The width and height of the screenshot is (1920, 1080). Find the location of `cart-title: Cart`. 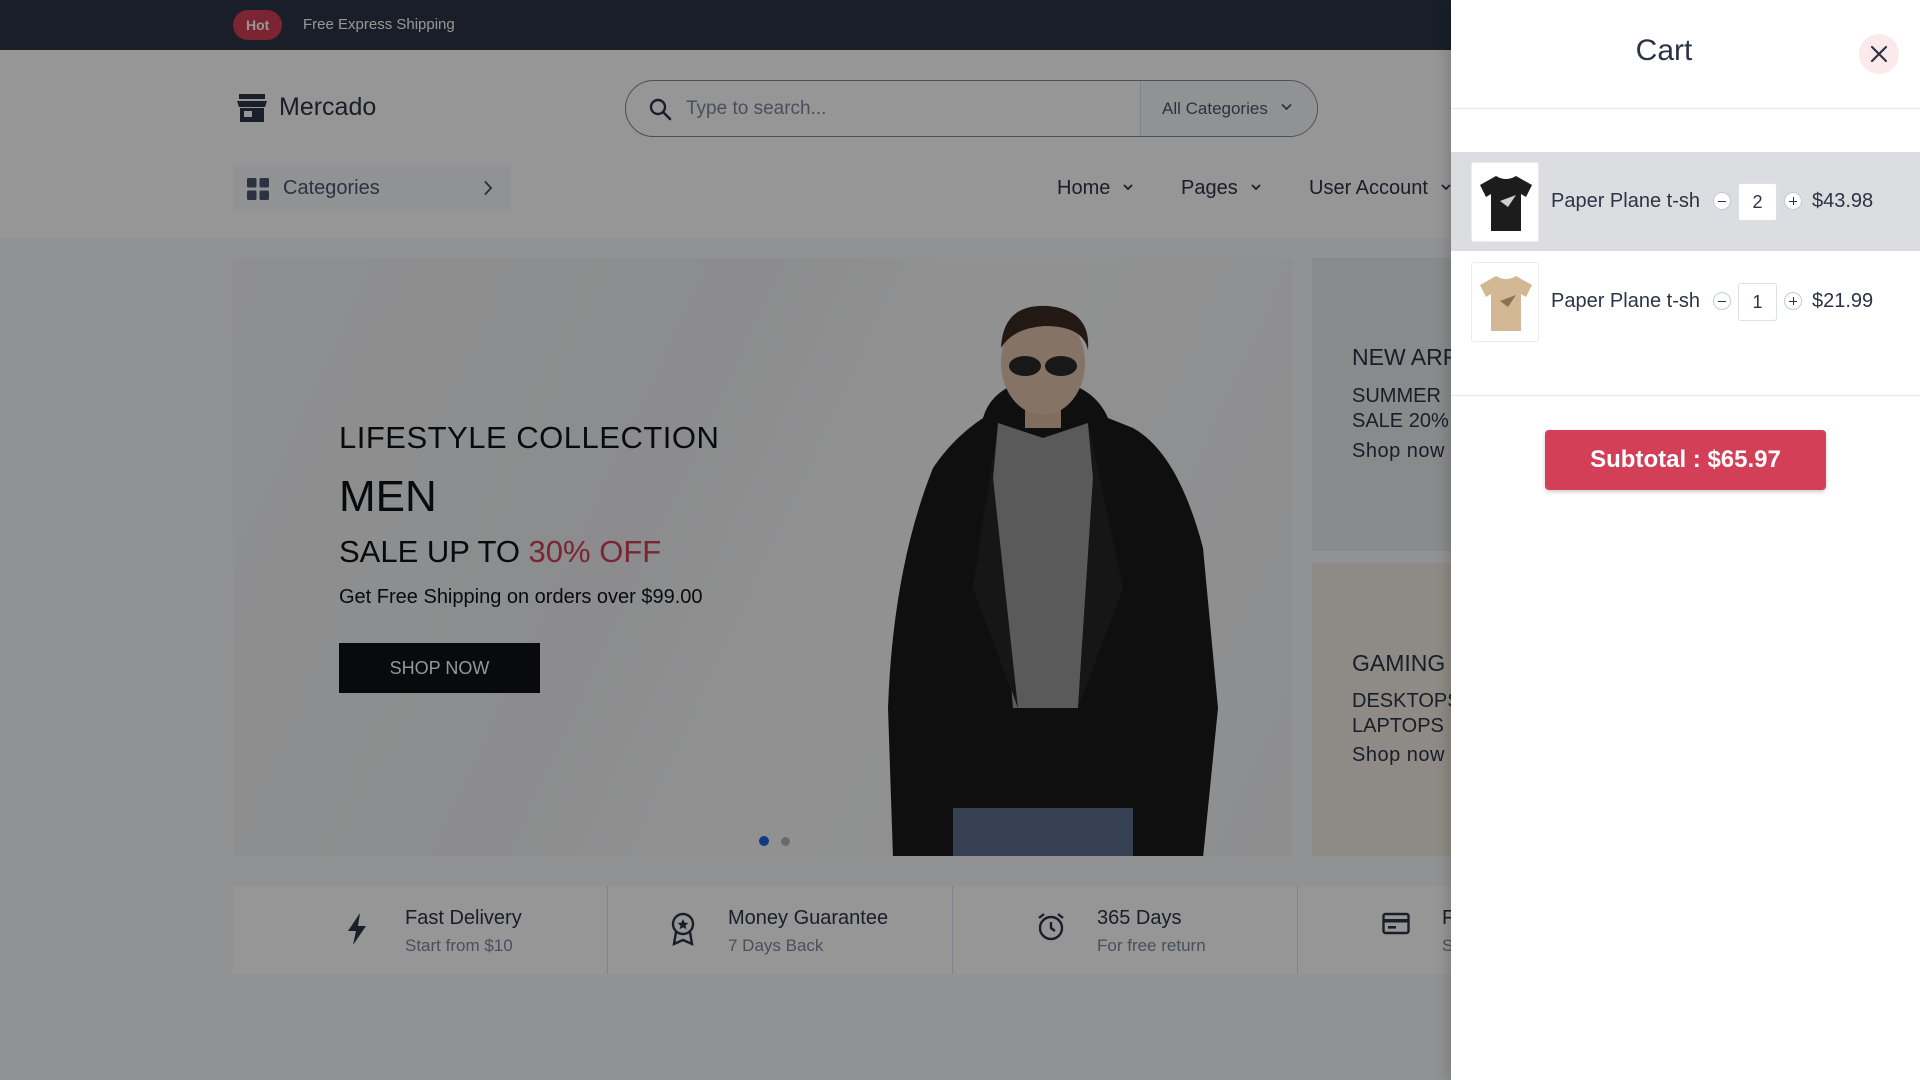

cart-title: Cart is located at coordinates (1664, 50).